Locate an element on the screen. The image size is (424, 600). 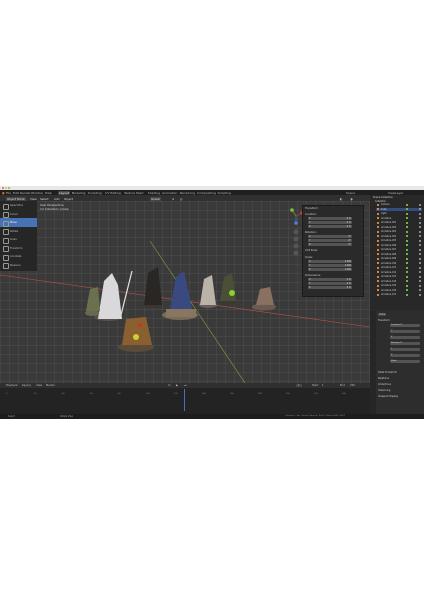
menu-help: Help is located at coordinates (48, 193).